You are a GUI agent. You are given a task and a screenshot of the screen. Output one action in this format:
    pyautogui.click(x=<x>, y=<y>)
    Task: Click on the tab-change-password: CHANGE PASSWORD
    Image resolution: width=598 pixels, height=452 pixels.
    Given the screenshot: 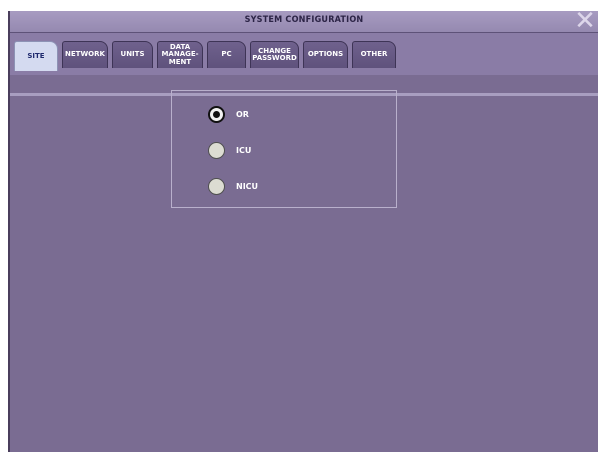 What is the action you would take?
    pyautogui.click(x=274, y=54)
    